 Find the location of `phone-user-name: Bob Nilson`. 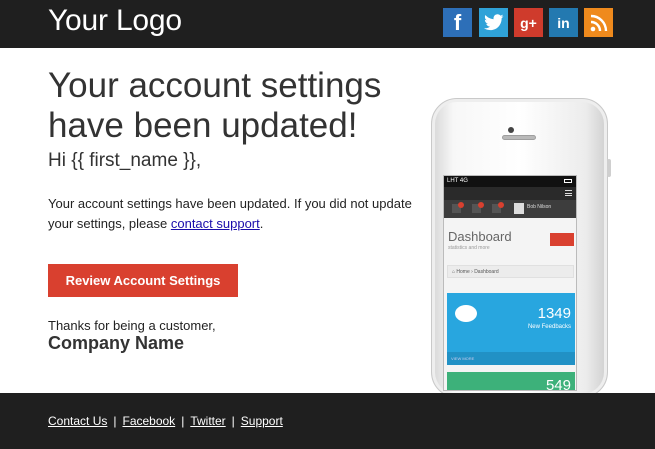

phone-user-name: Bob Nilson is located at coordinates (539, 207).